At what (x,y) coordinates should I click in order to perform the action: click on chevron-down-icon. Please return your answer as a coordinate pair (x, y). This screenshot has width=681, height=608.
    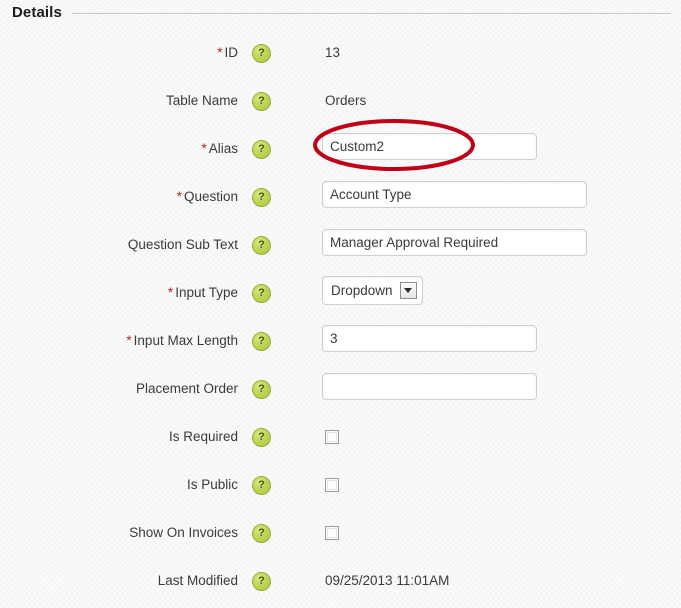
    Looking at the image, I should click on (408, 290).